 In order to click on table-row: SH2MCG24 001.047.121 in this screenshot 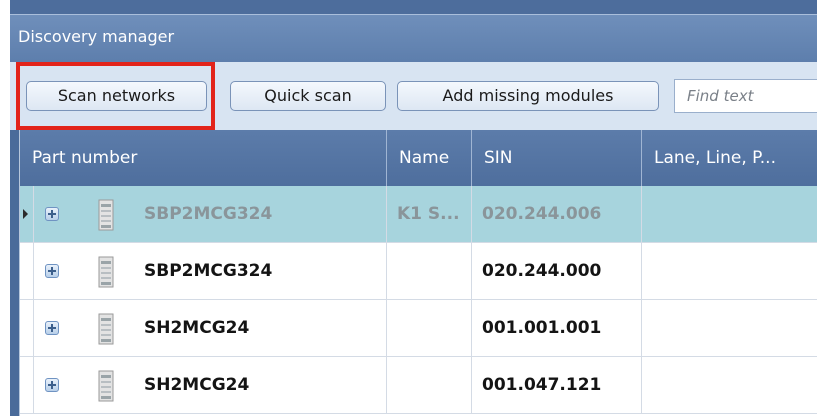, I will do `click(418, 385)`.